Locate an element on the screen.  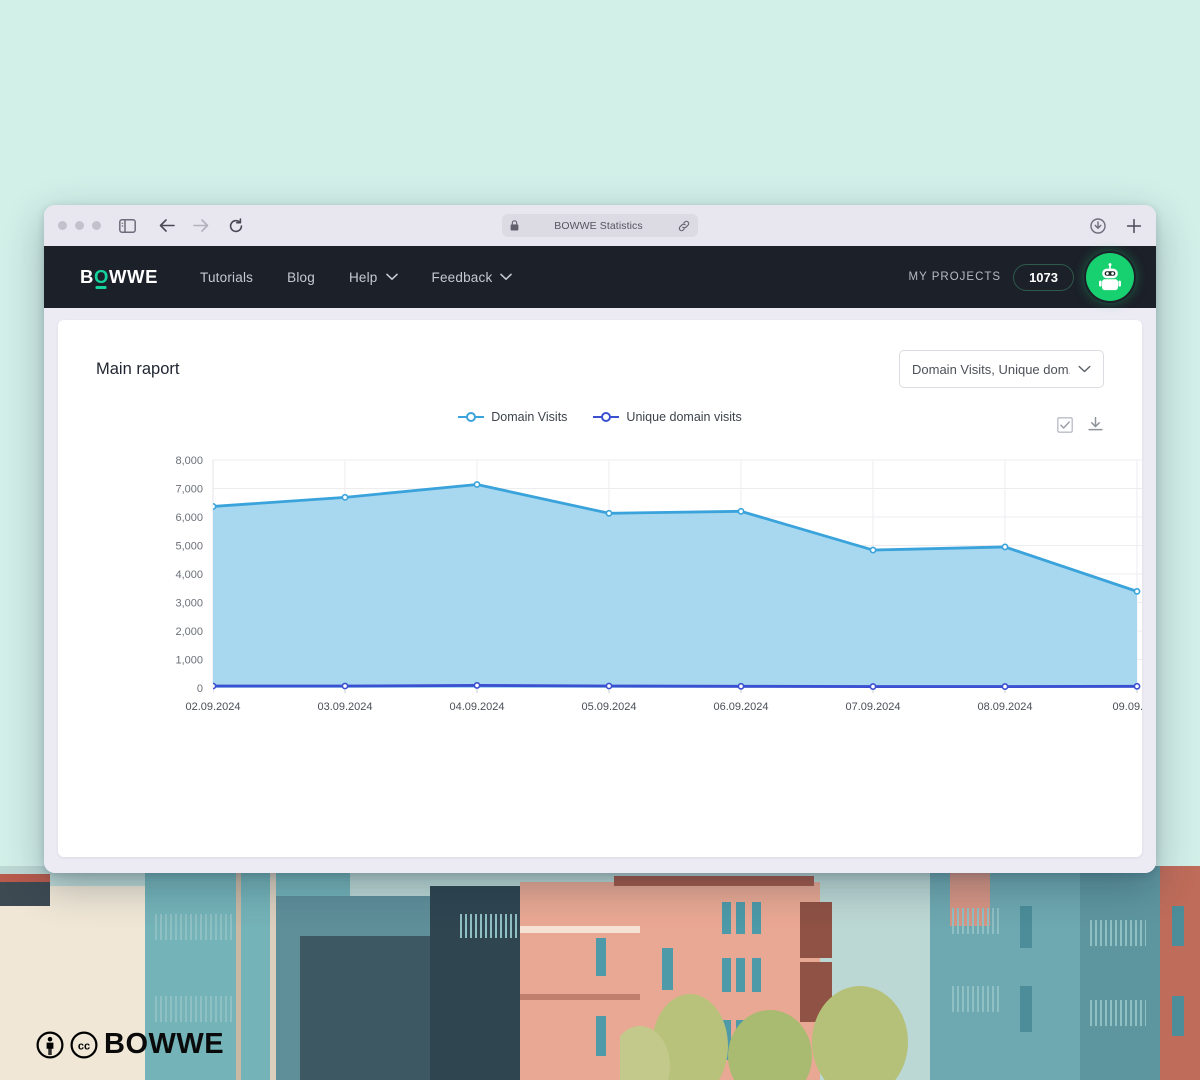
topbar-right: MY PROJECTS 1073 is located at coordinates (1033, 277).